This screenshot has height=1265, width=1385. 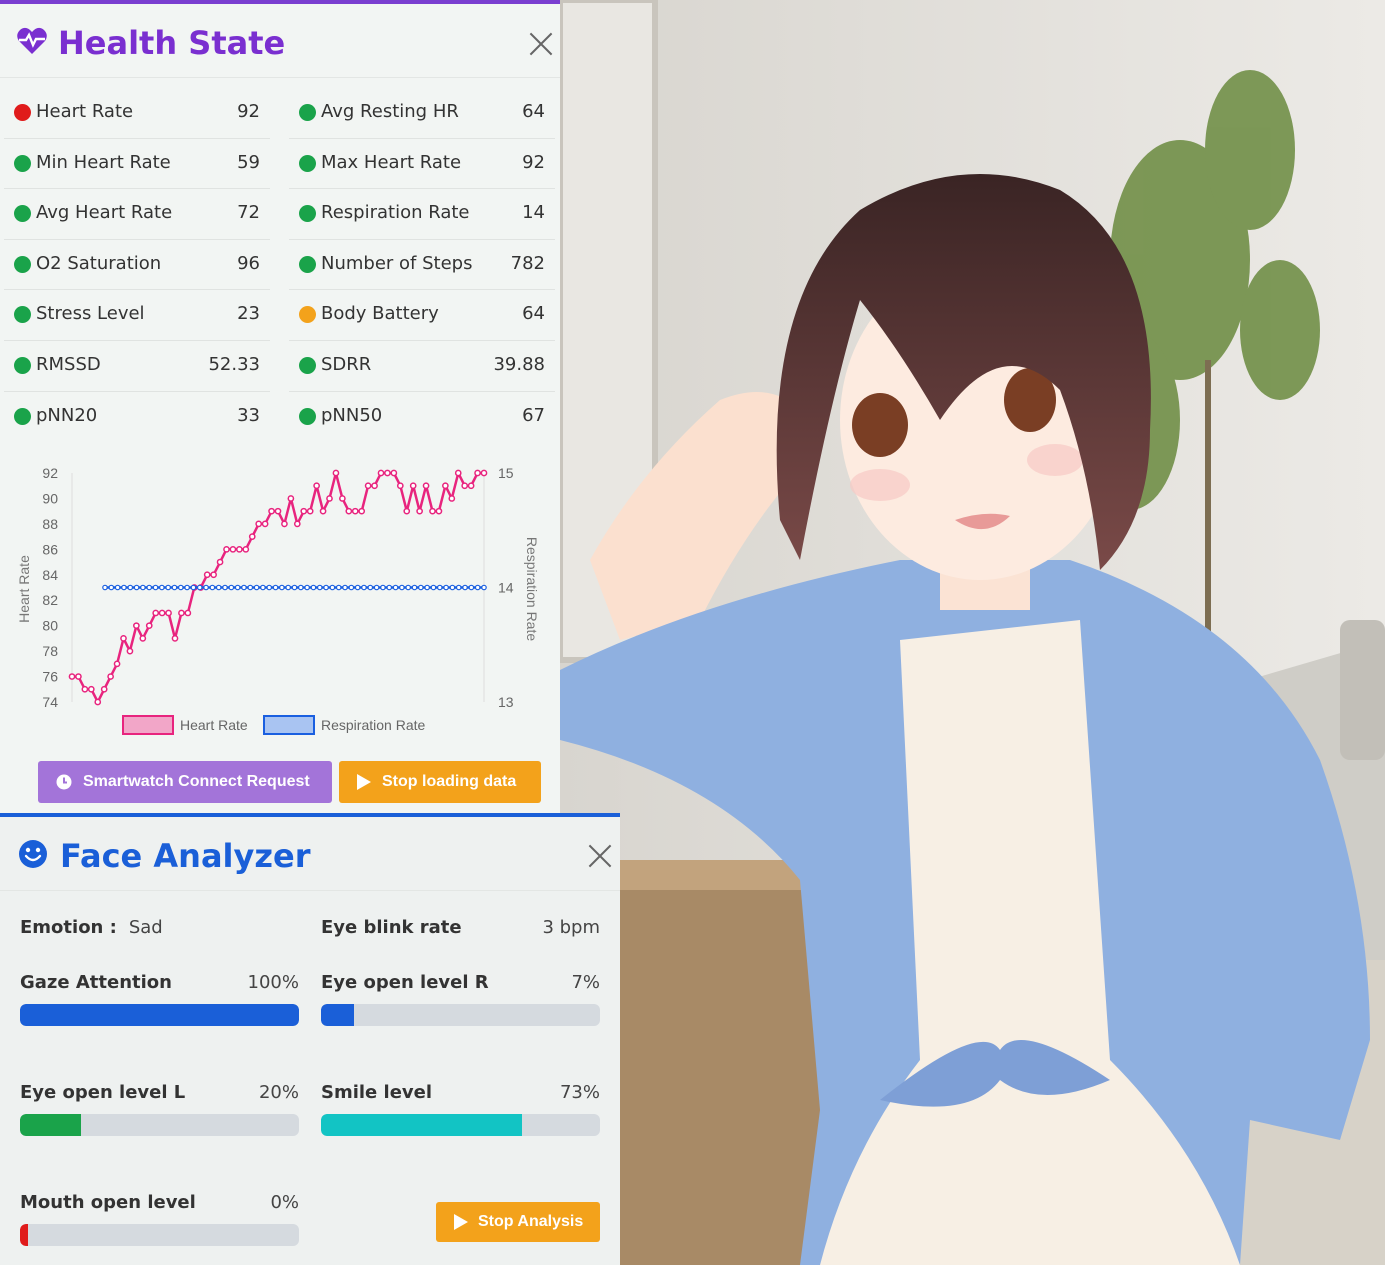 I want to click on metric-value: 33, so click(x=248, y=415).